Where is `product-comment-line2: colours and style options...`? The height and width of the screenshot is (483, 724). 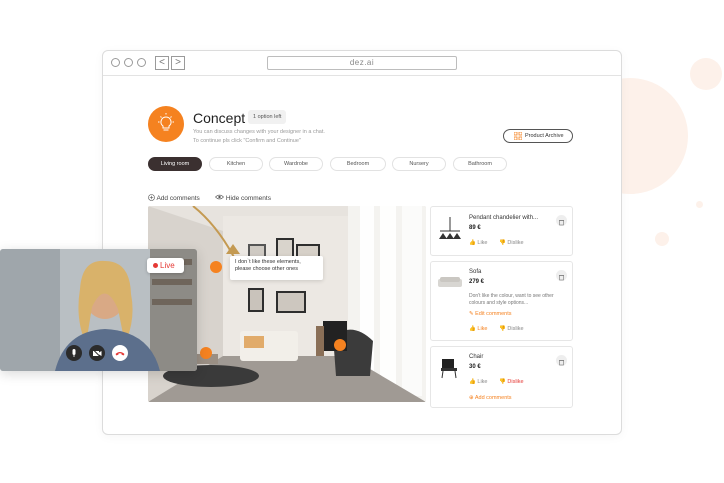 product-comment-line2: colours and style options... is located at coordinates (499, 303).